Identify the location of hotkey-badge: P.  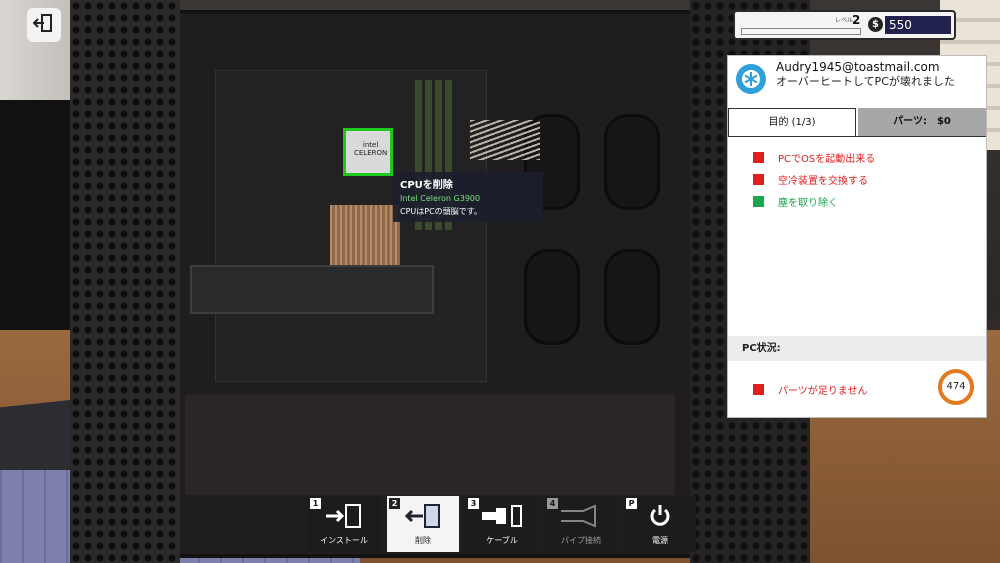
(631, 503).